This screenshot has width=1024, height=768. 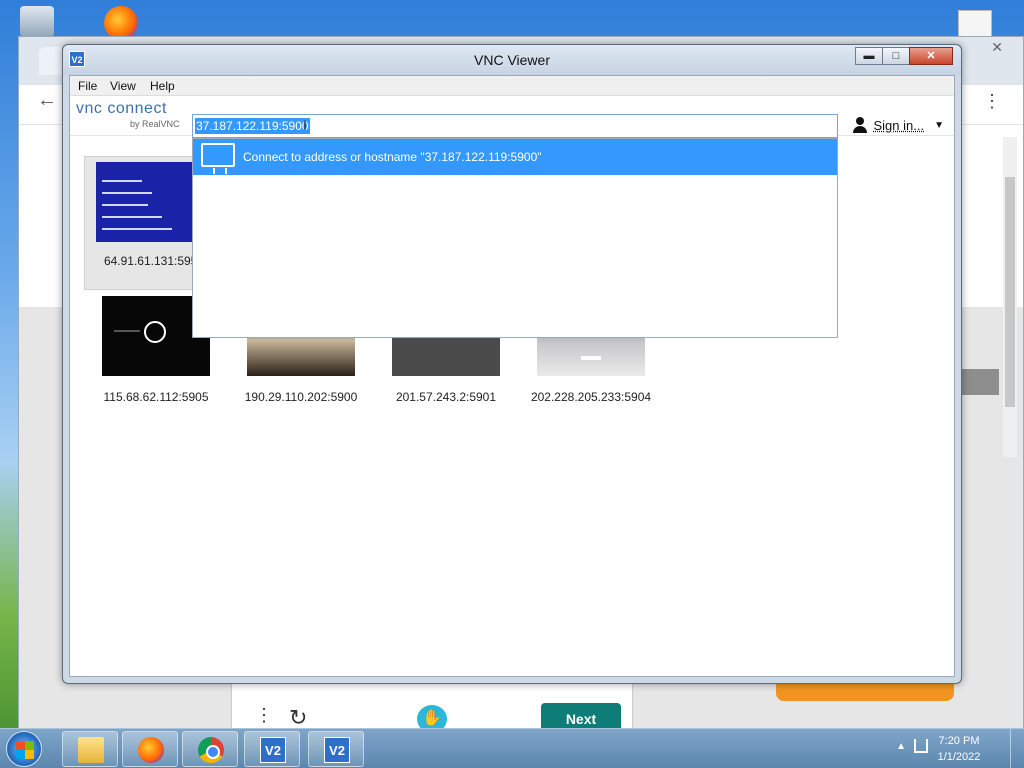 I want to click on chevron-down-icon: ▼, so click(x=939, y=125).